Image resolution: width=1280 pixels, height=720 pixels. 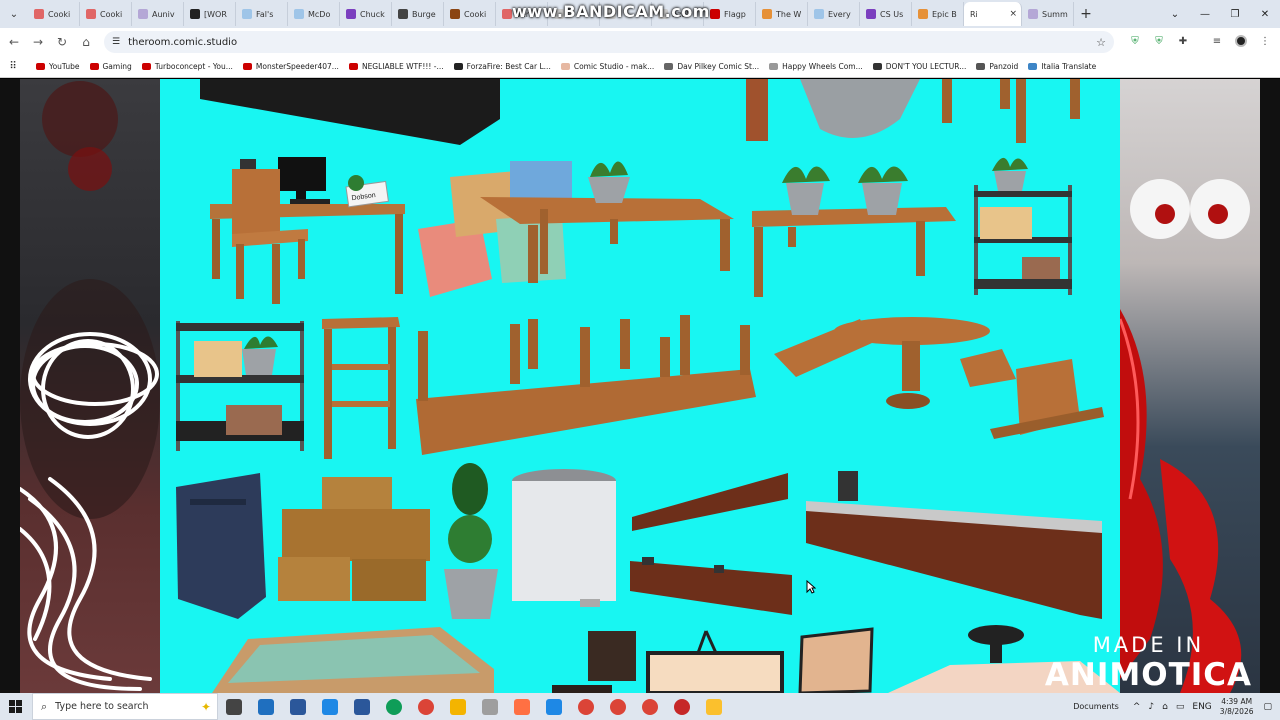 I want to click on reload-button: ↻, so click(x=62, y=42).